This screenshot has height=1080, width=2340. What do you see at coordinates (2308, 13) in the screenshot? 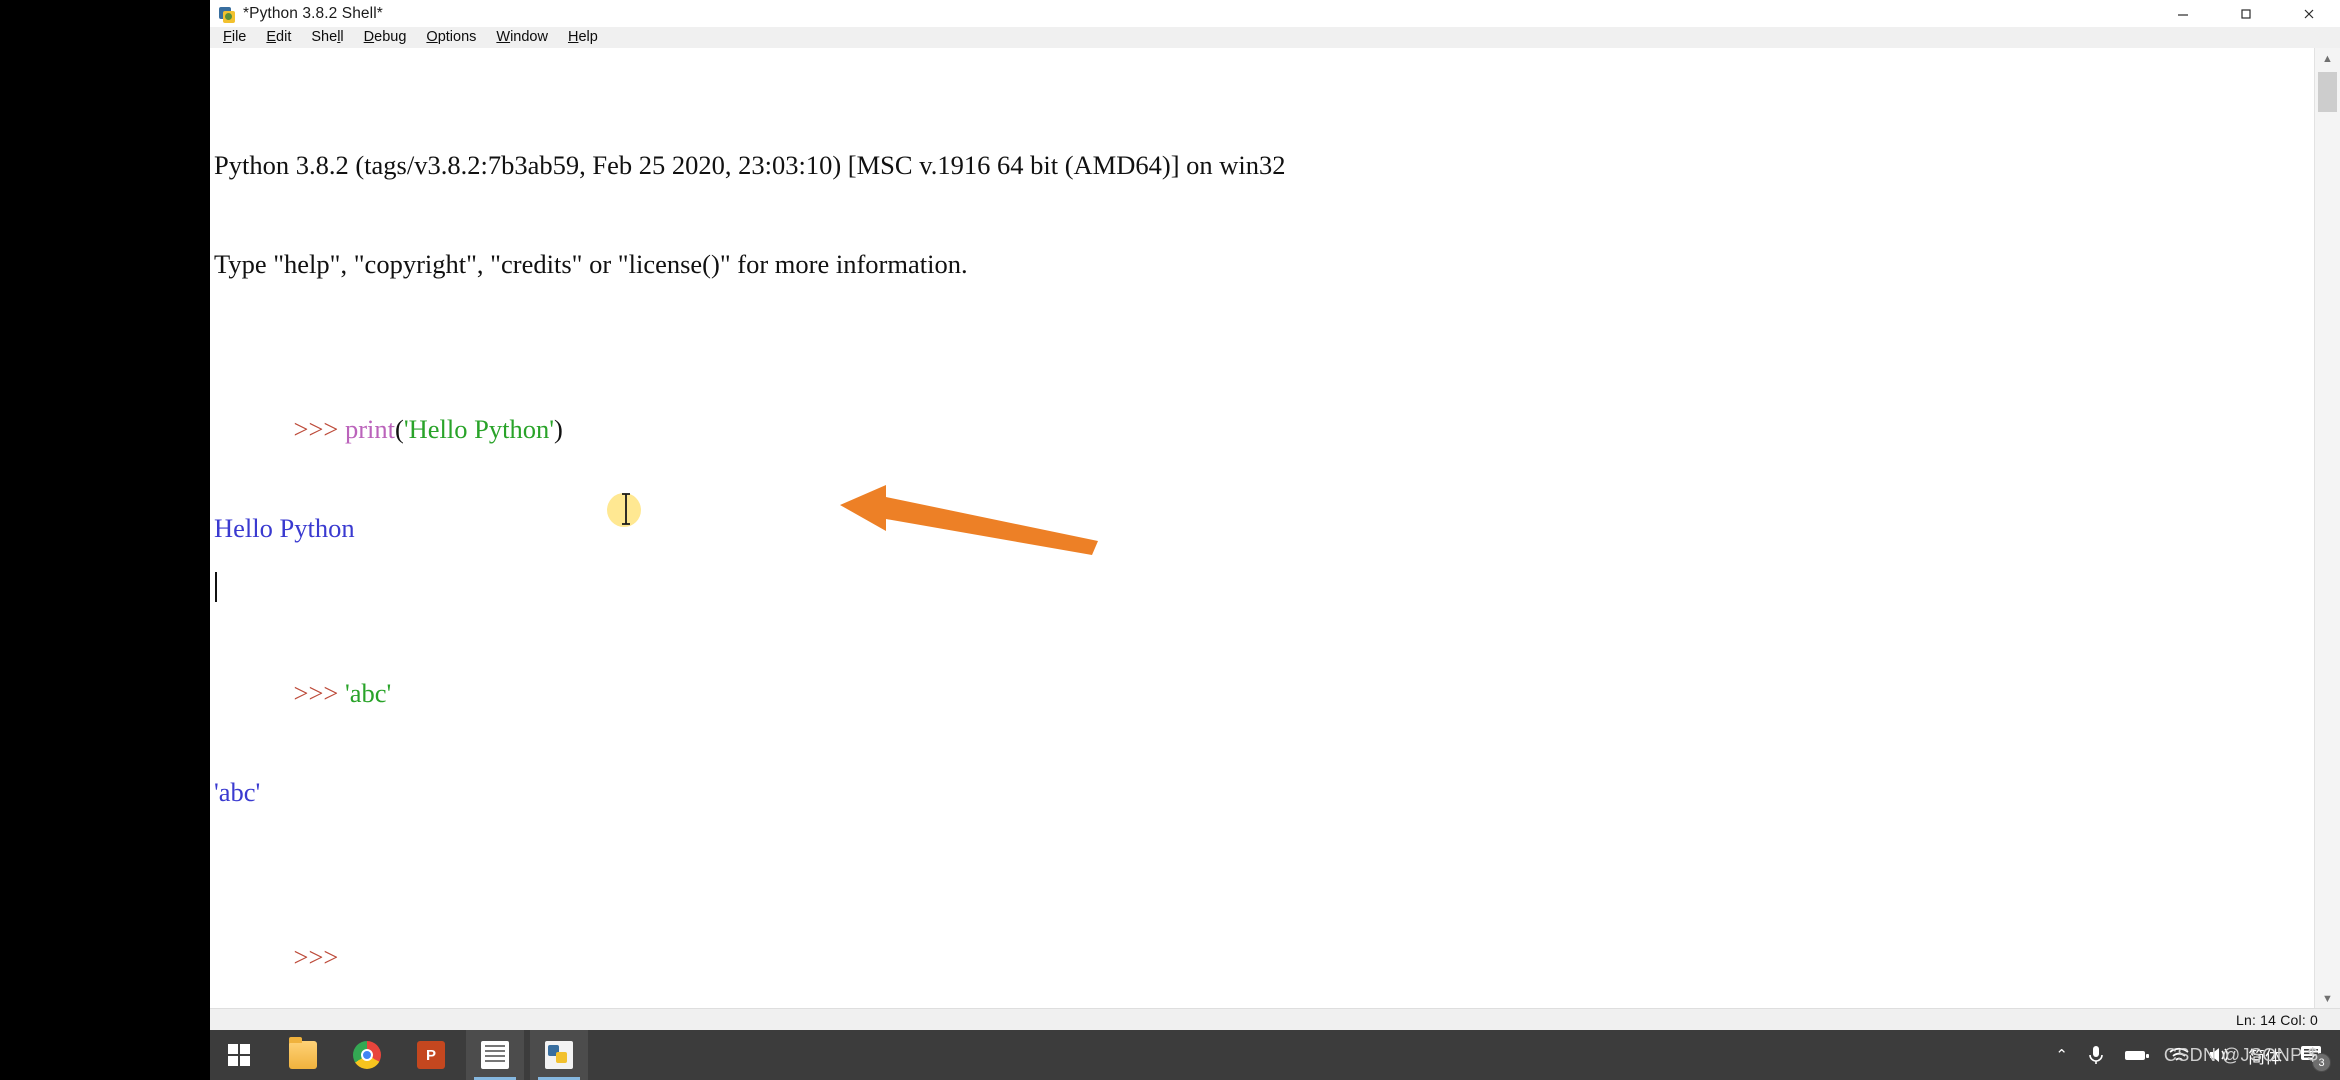
I see `close-button` at bounding box center [2308, 13].